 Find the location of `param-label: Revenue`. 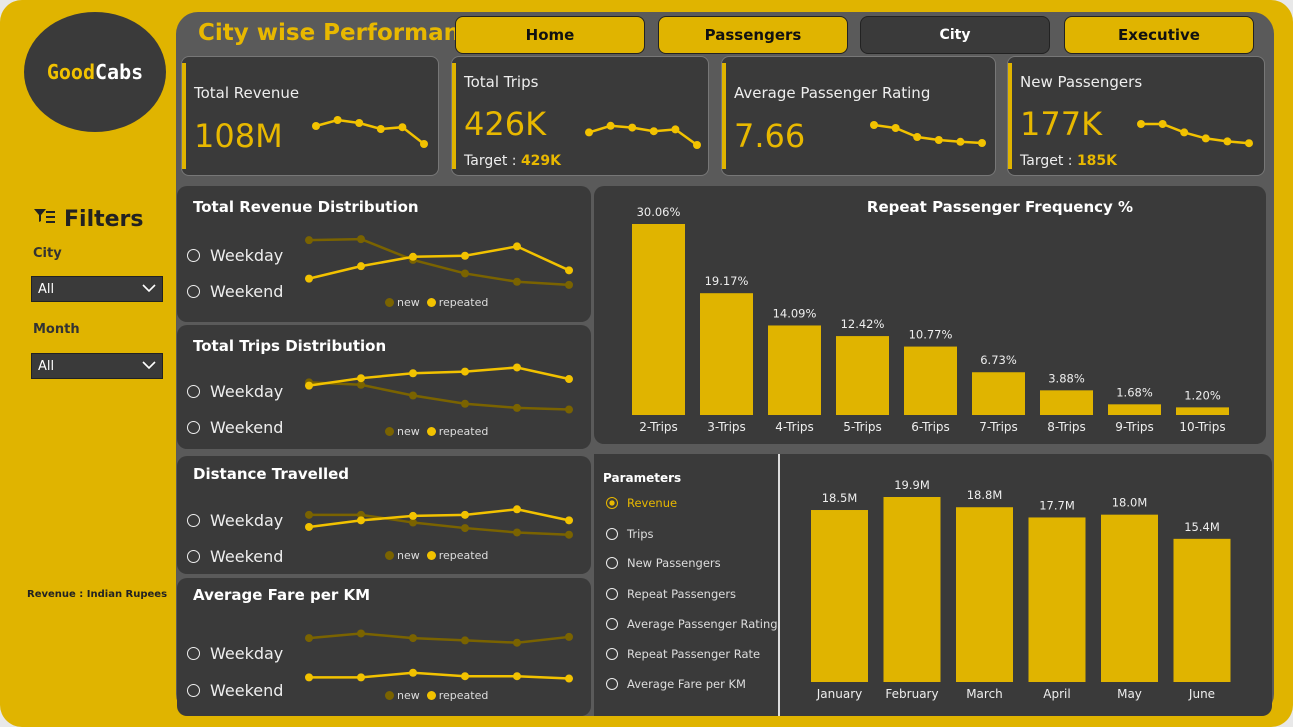

param-label: Revenue is located at coordinates (652, 503).